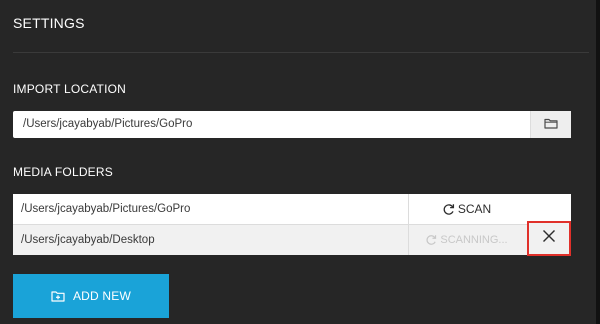 This screenshot has height=324, width=600. I want to click on browse-folder-button, so click(550, 124).